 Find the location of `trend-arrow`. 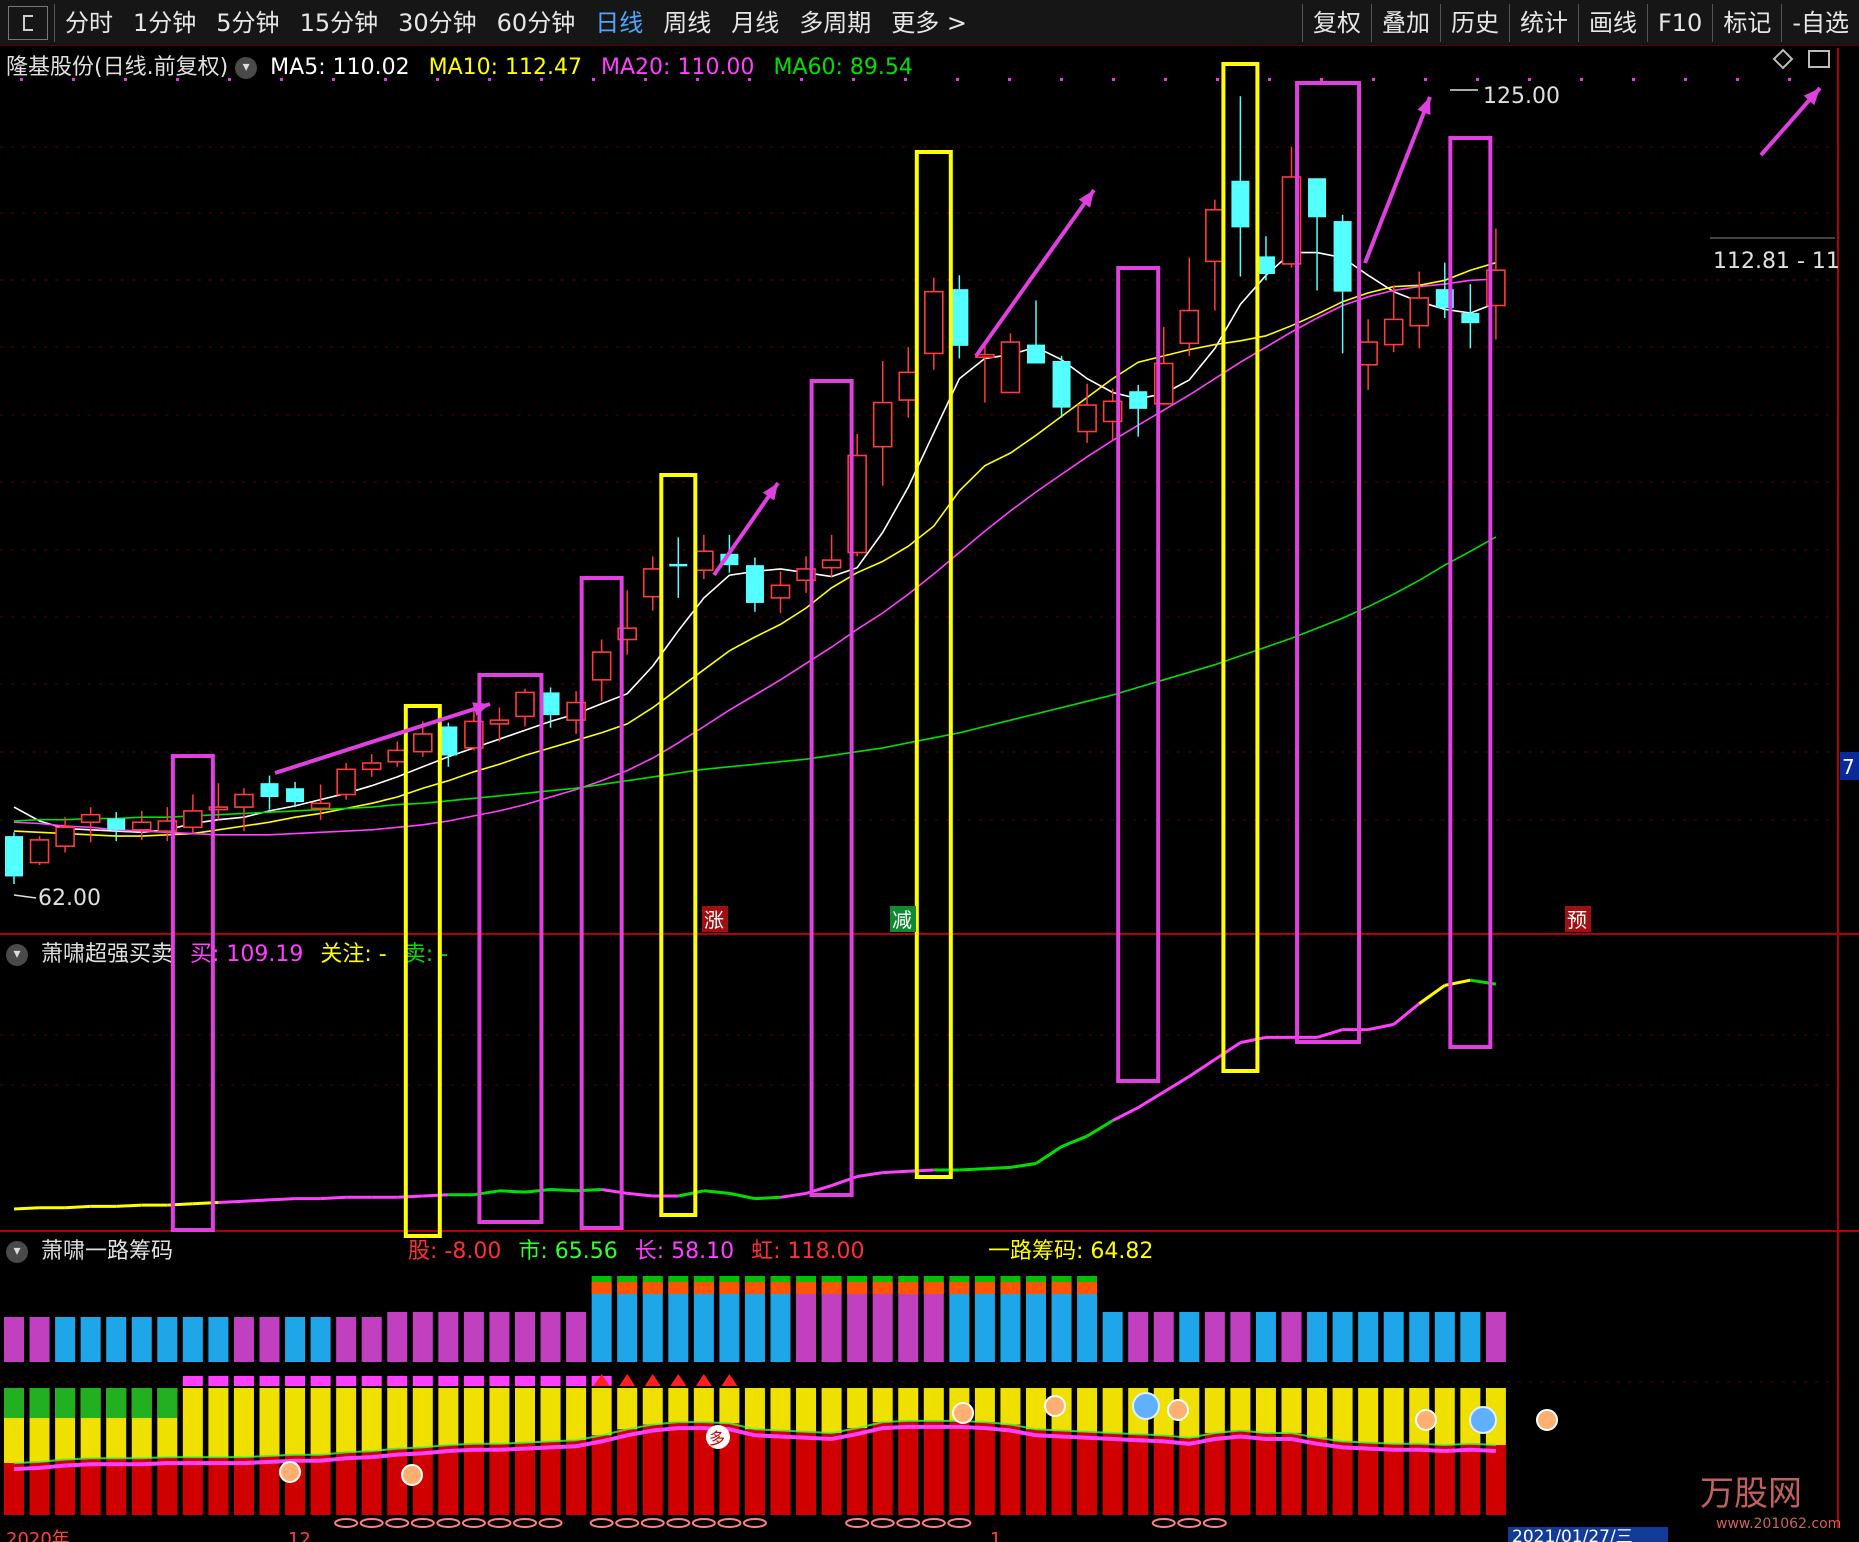

trend-arrow is located at coordinates (1397, 180).